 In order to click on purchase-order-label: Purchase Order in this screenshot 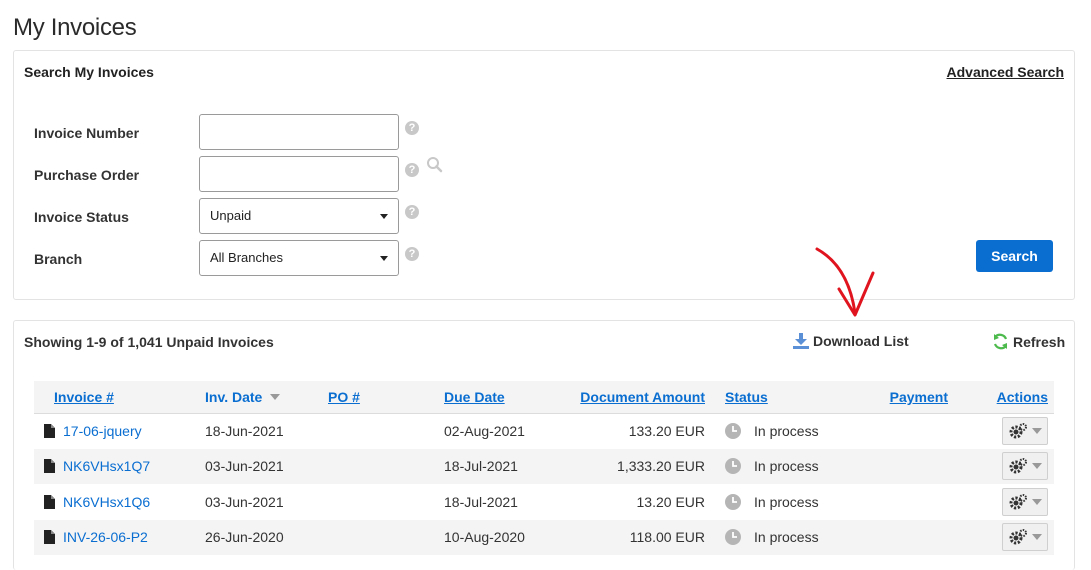, I will do `click(87, 175)`.